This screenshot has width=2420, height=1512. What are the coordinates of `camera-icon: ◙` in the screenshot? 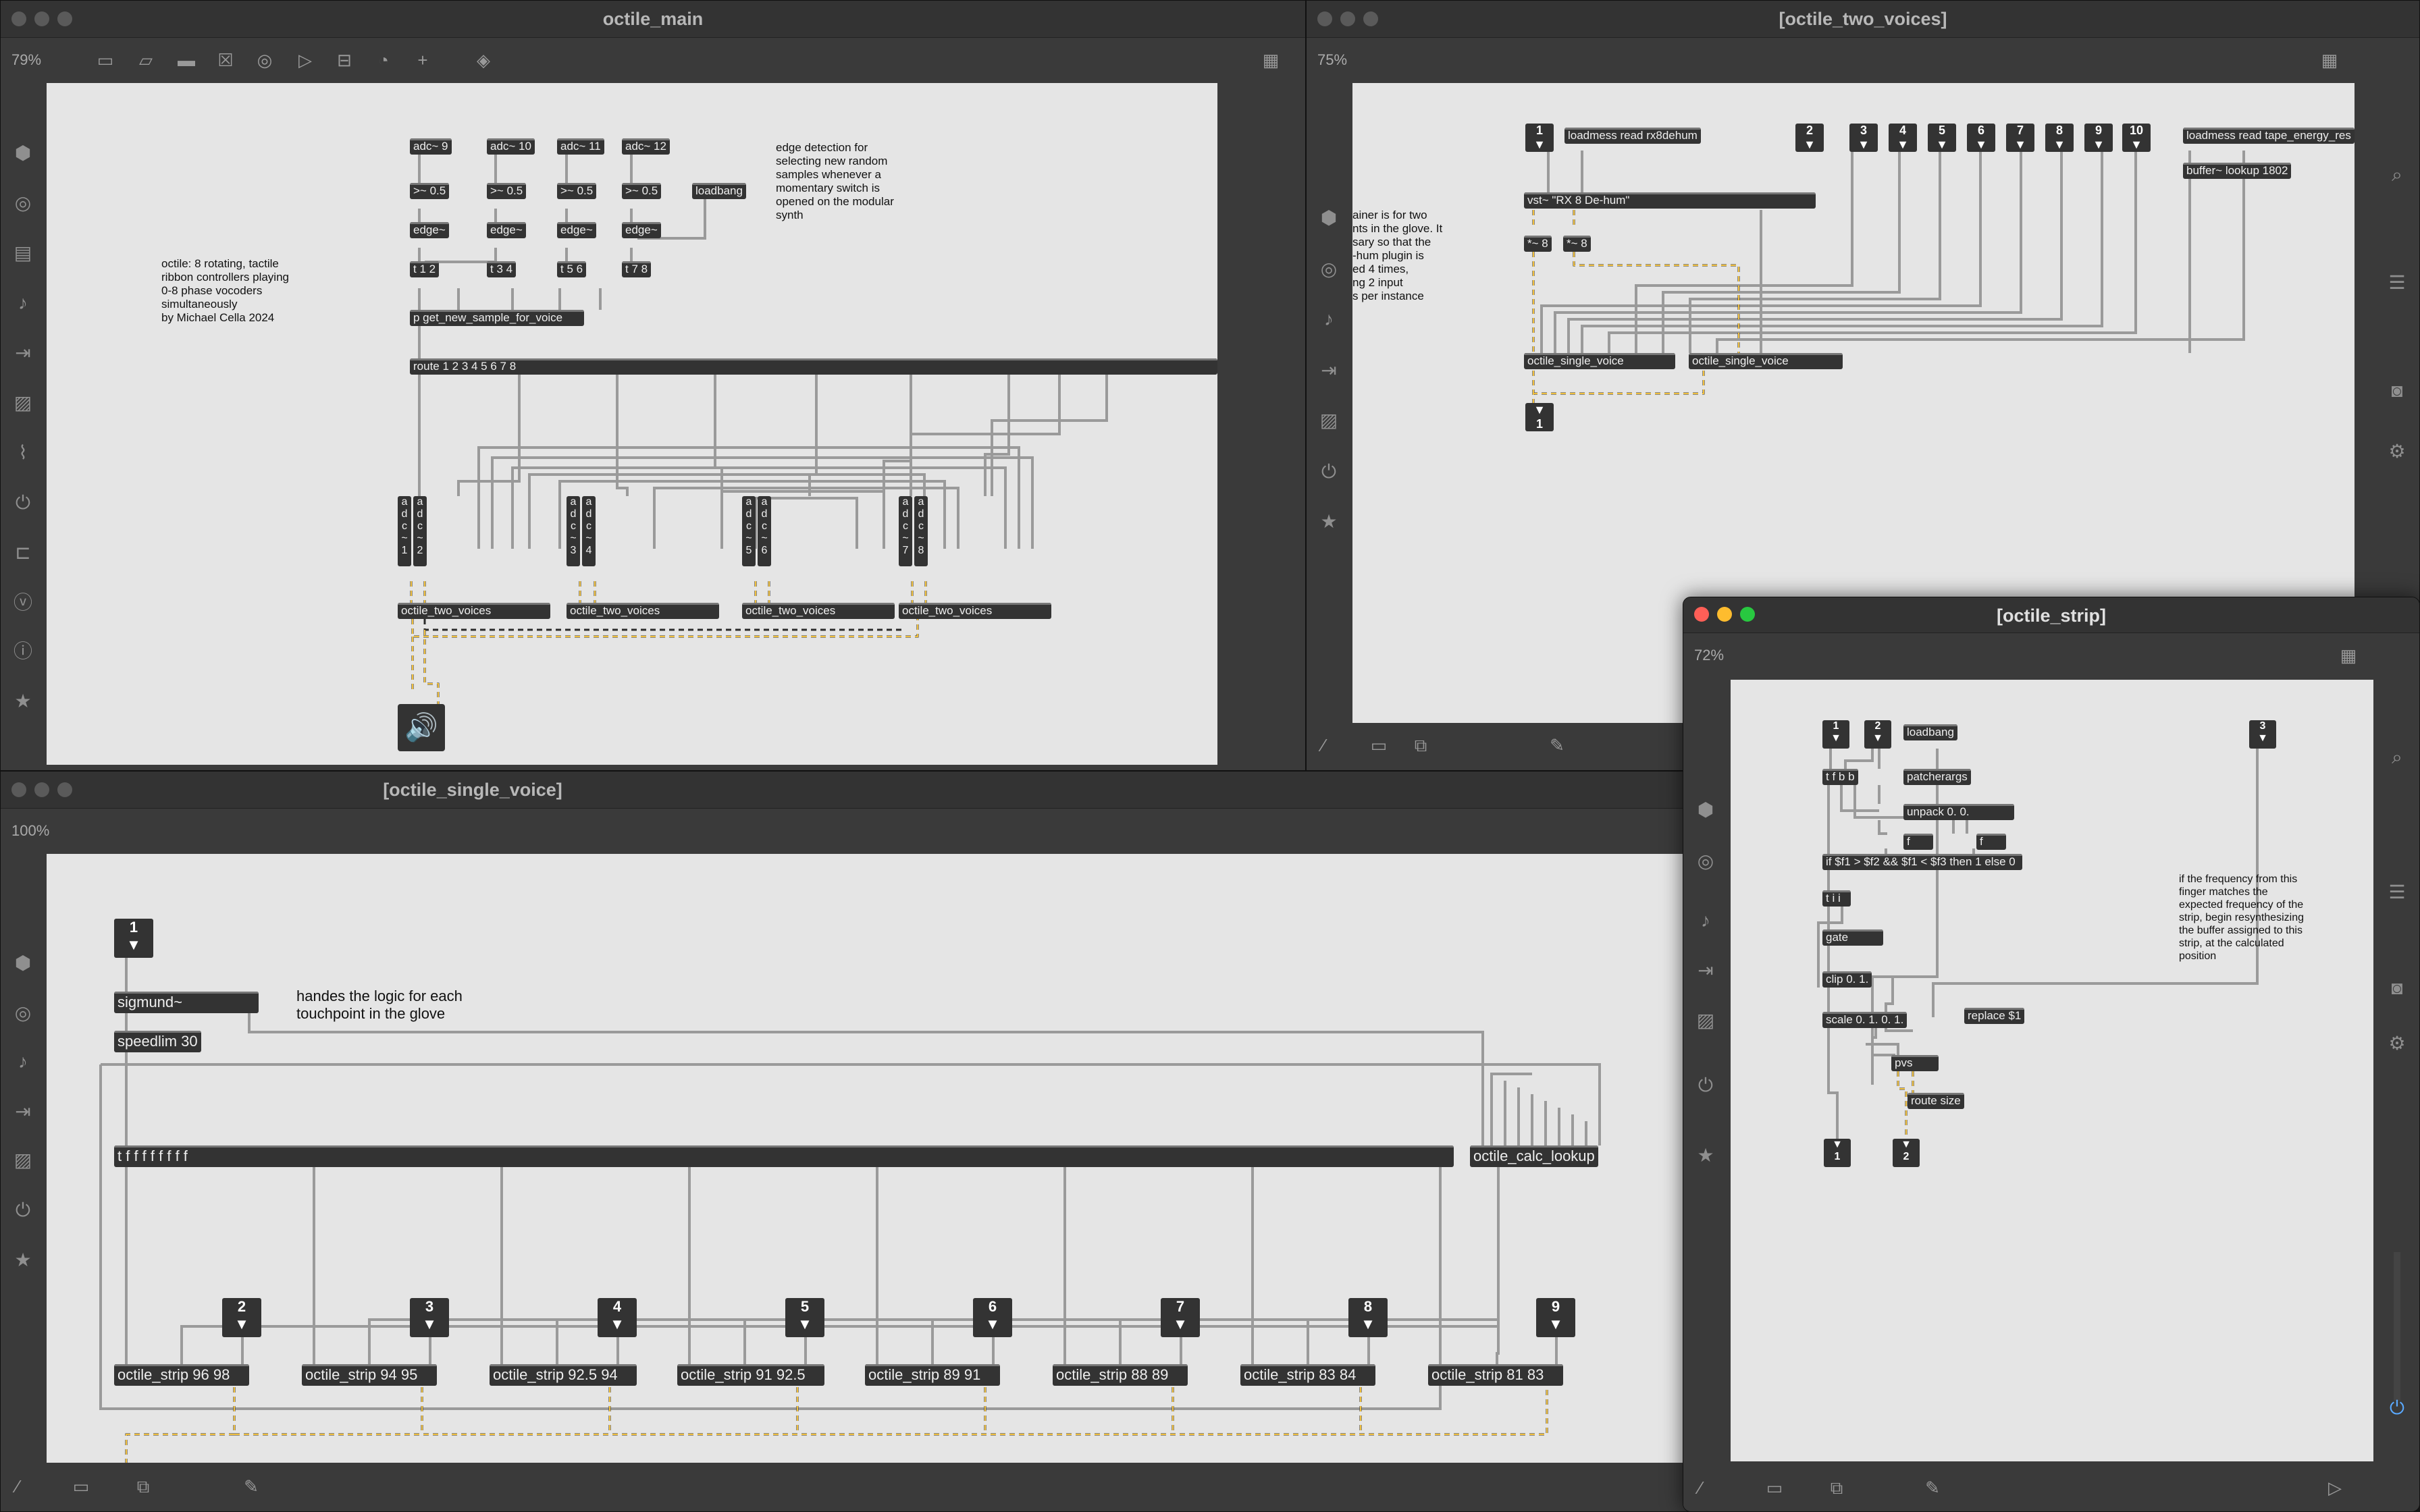 It's located at (2397, 390).